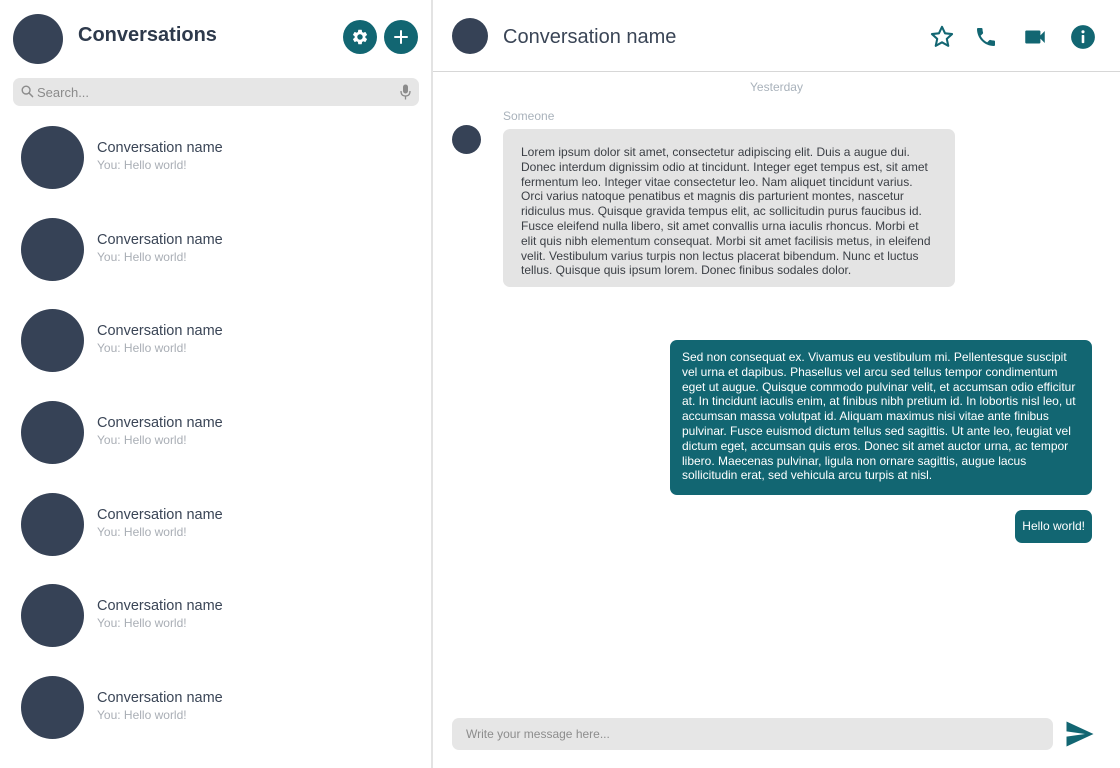 The width and height of the screenshot is (1120, 768). I want to click on message-composer, so click(752, 734).